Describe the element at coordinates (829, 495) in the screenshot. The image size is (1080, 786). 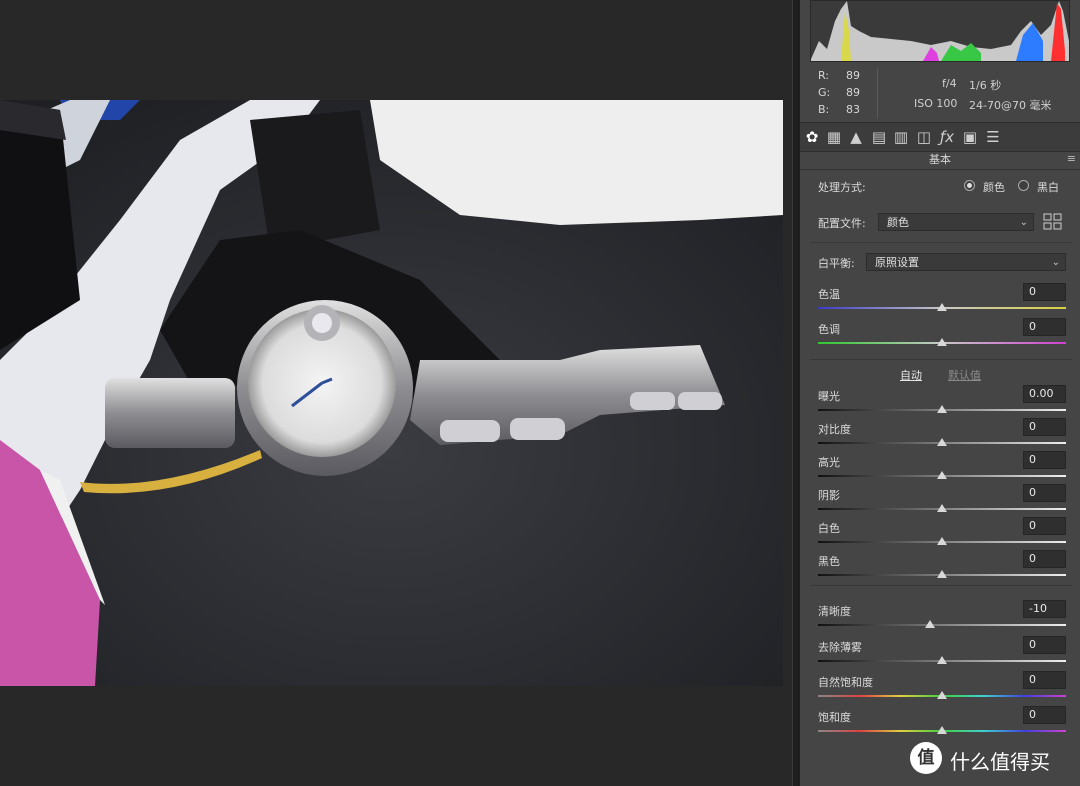
I see `slider-label: 阴影` at that location.